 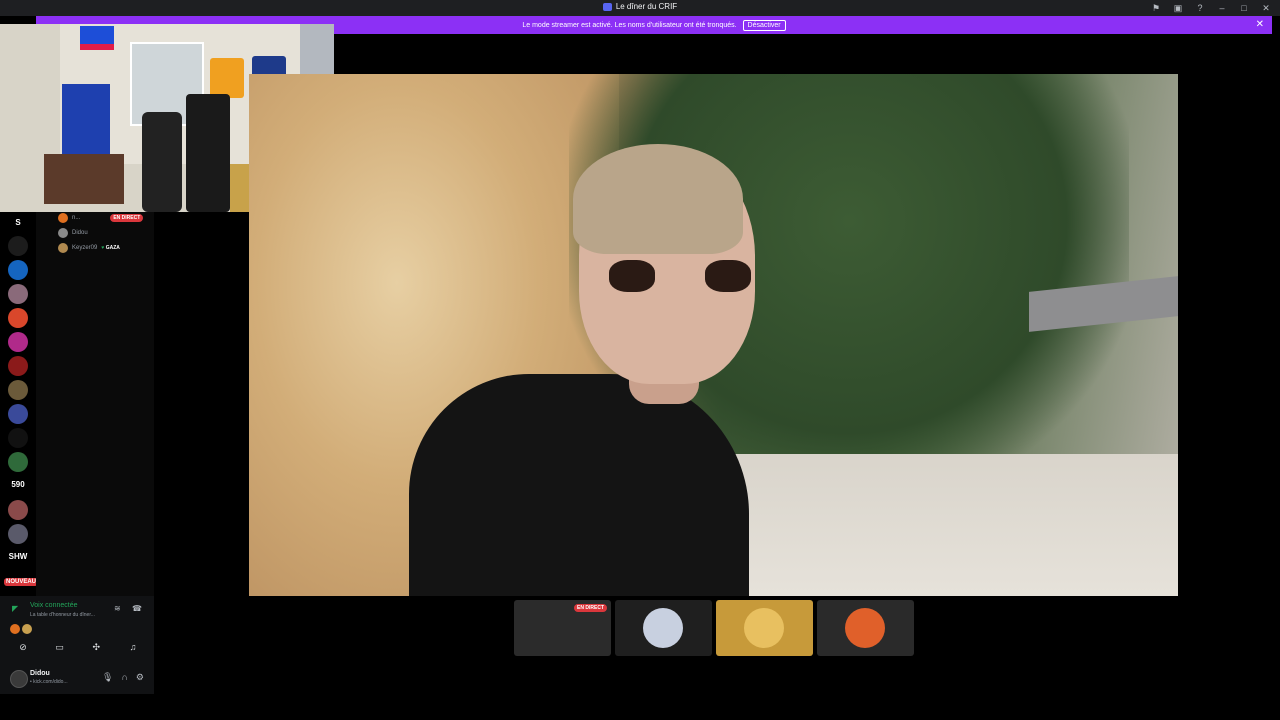 What do you see at coordinates (40, 673) in the screenshot?
I see `username: Didou` at bounding box center [40, 673].